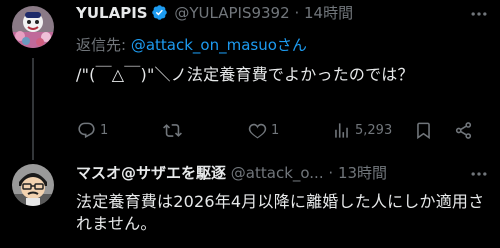 The width and height of the screenshot is (500, 248). Describe the element at coordinates (33, 109) in the screenshot. I see `thread-connector-line` at that location.